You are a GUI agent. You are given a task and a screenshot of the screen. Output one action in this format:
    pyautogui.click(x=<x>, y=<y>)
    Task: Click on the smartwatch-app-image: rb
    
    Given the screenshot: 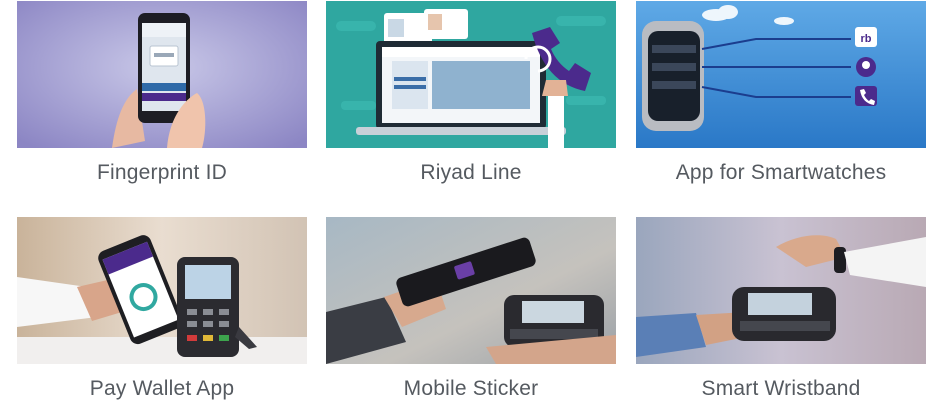 What is the action you would take?
    pyautogui.click(x=781, y=74)
    